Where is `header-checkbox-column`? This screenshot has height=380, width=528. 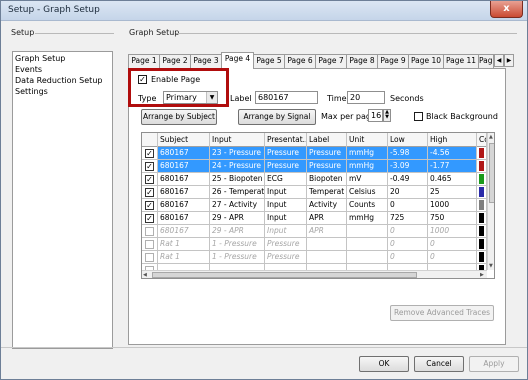 header-checkbox-column is located at coordinates (150, 140).